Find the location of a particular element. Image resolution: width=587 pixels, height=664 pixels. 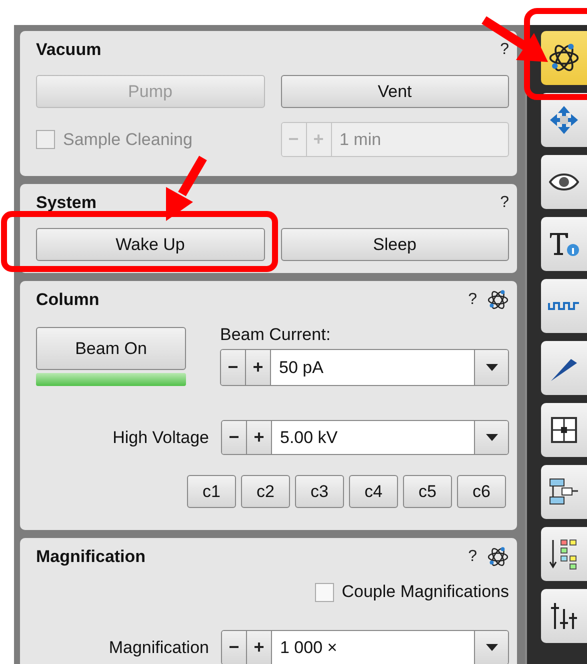

panel-title: Column is located at coordinates (68, 300).